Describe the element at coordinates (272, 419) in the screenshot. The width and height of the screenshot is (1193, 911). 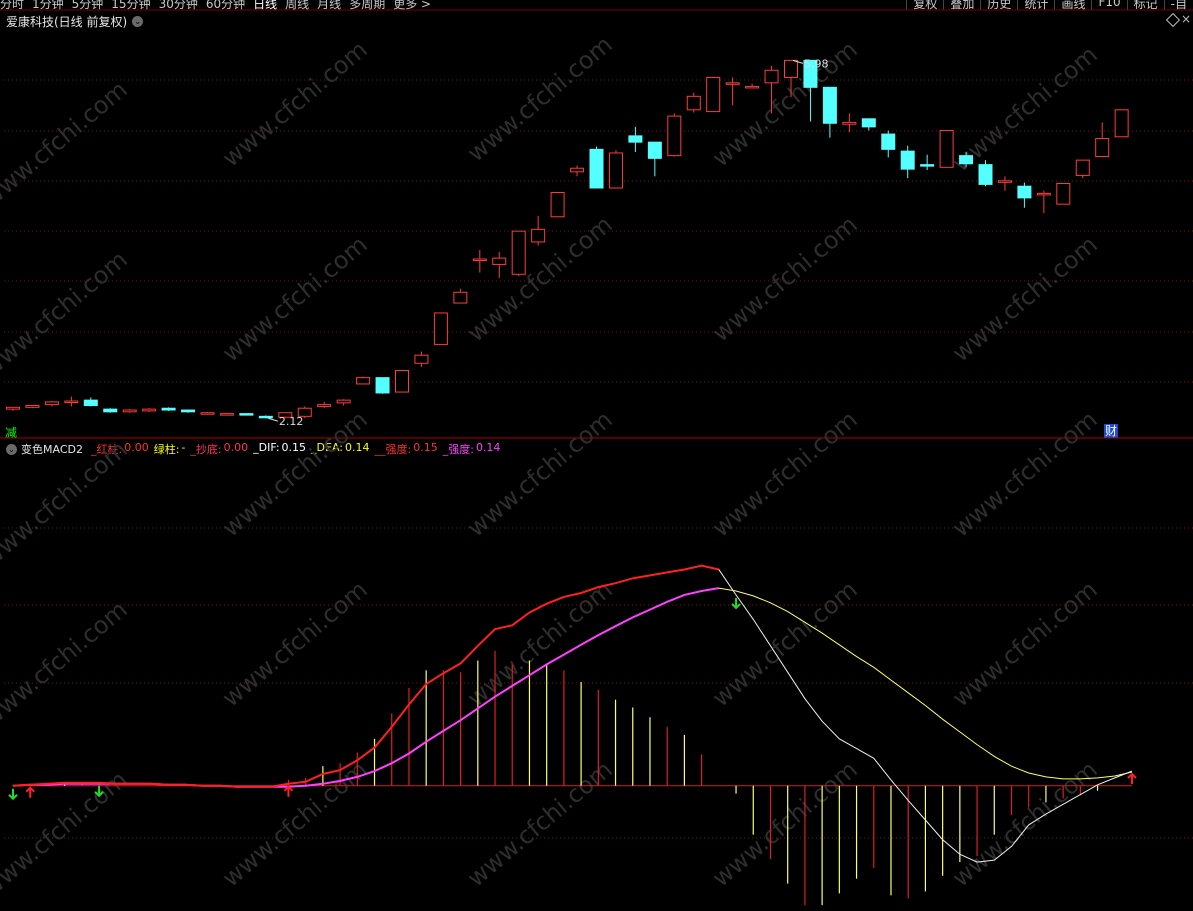
I see `low-marker-line` at that location.